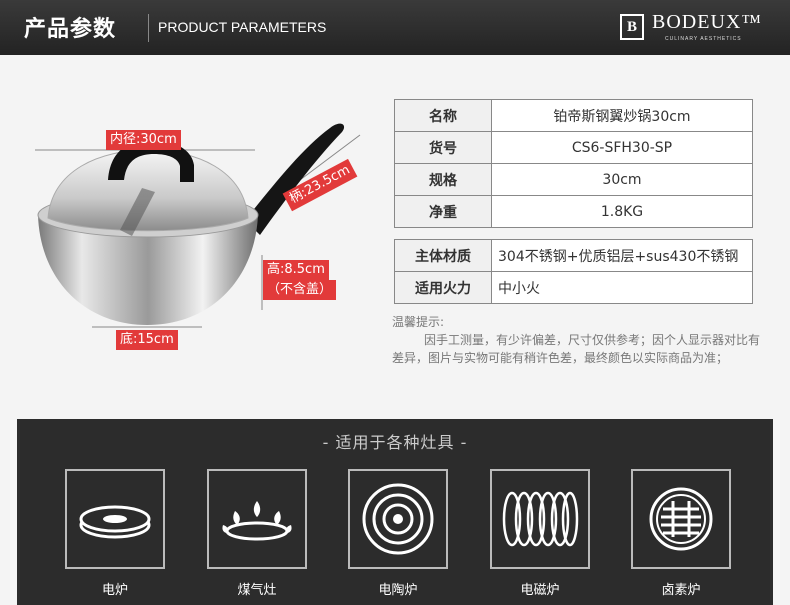 The height and width of the screenshot is (605, 790). I want to click on spec-key: 净重, so click(443, 211).